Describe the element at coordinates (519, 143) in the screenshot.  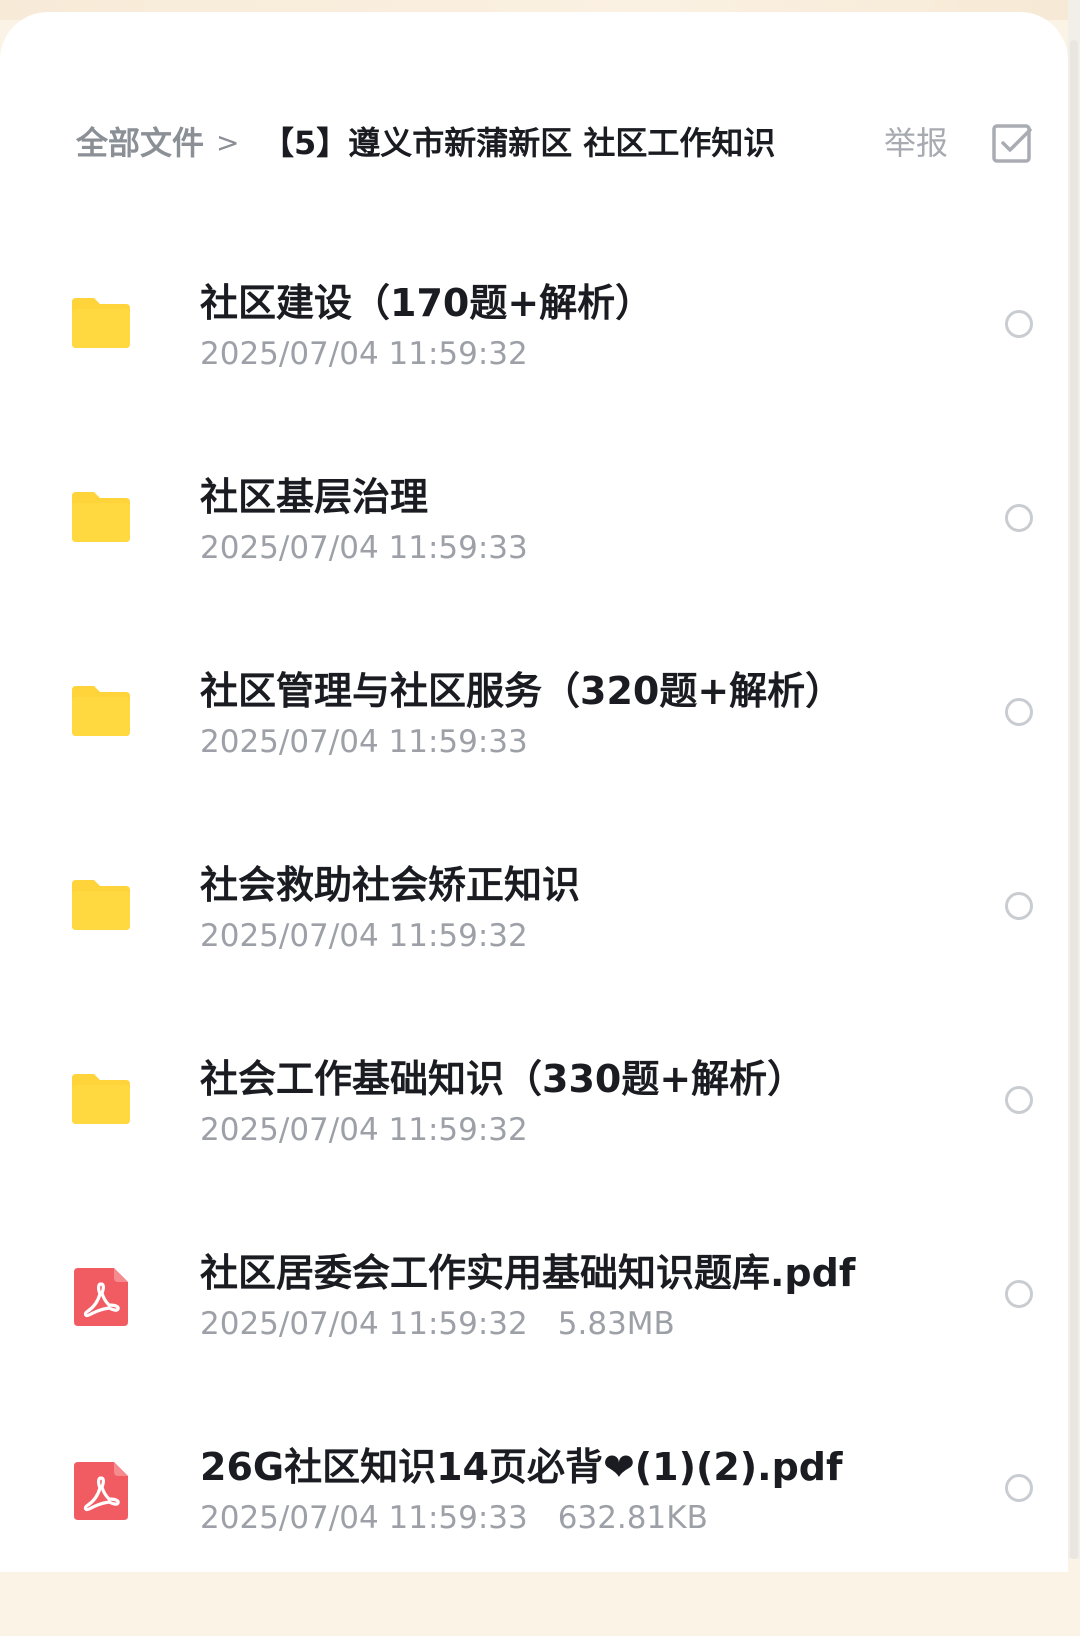
I see `breadcrumb-current: 【5】遵义市新蒲新区 社区工作知识` at that location.